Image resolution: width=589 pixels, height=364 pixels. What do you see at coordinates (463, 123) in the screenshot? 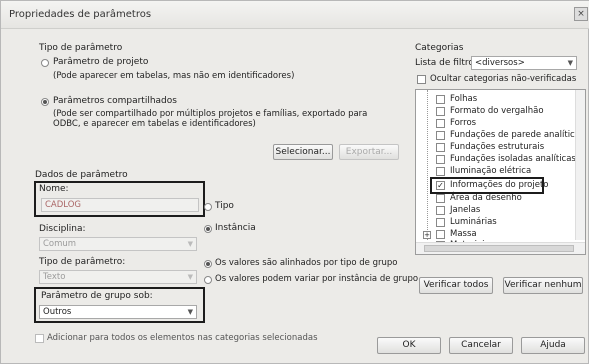
I see `category-label: Forros` at bounding box center [463, 123].